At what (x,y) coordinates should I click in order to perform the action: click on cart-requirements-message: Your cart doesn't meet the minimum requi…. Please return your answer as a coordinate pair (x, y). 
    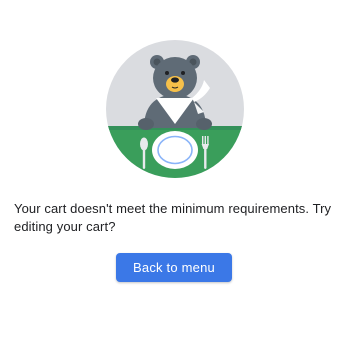
    Looking at the image, I should click on (173, 217).